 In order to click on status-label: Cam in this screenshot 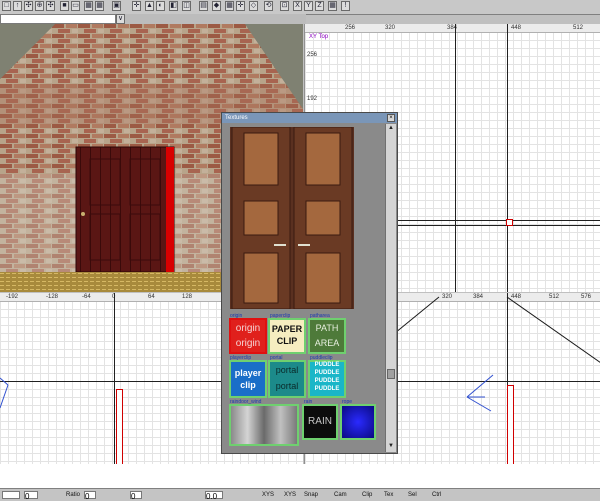, I will do `click(340, 495)`.